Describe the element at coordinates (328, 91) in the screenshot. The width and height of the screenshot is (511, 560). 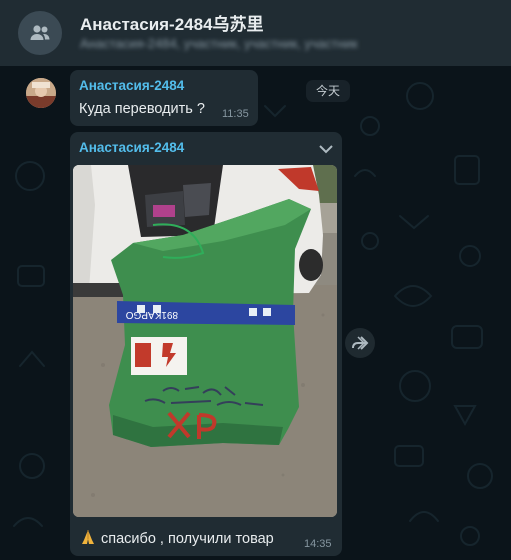
I see `date-divider: 今天` at that location.